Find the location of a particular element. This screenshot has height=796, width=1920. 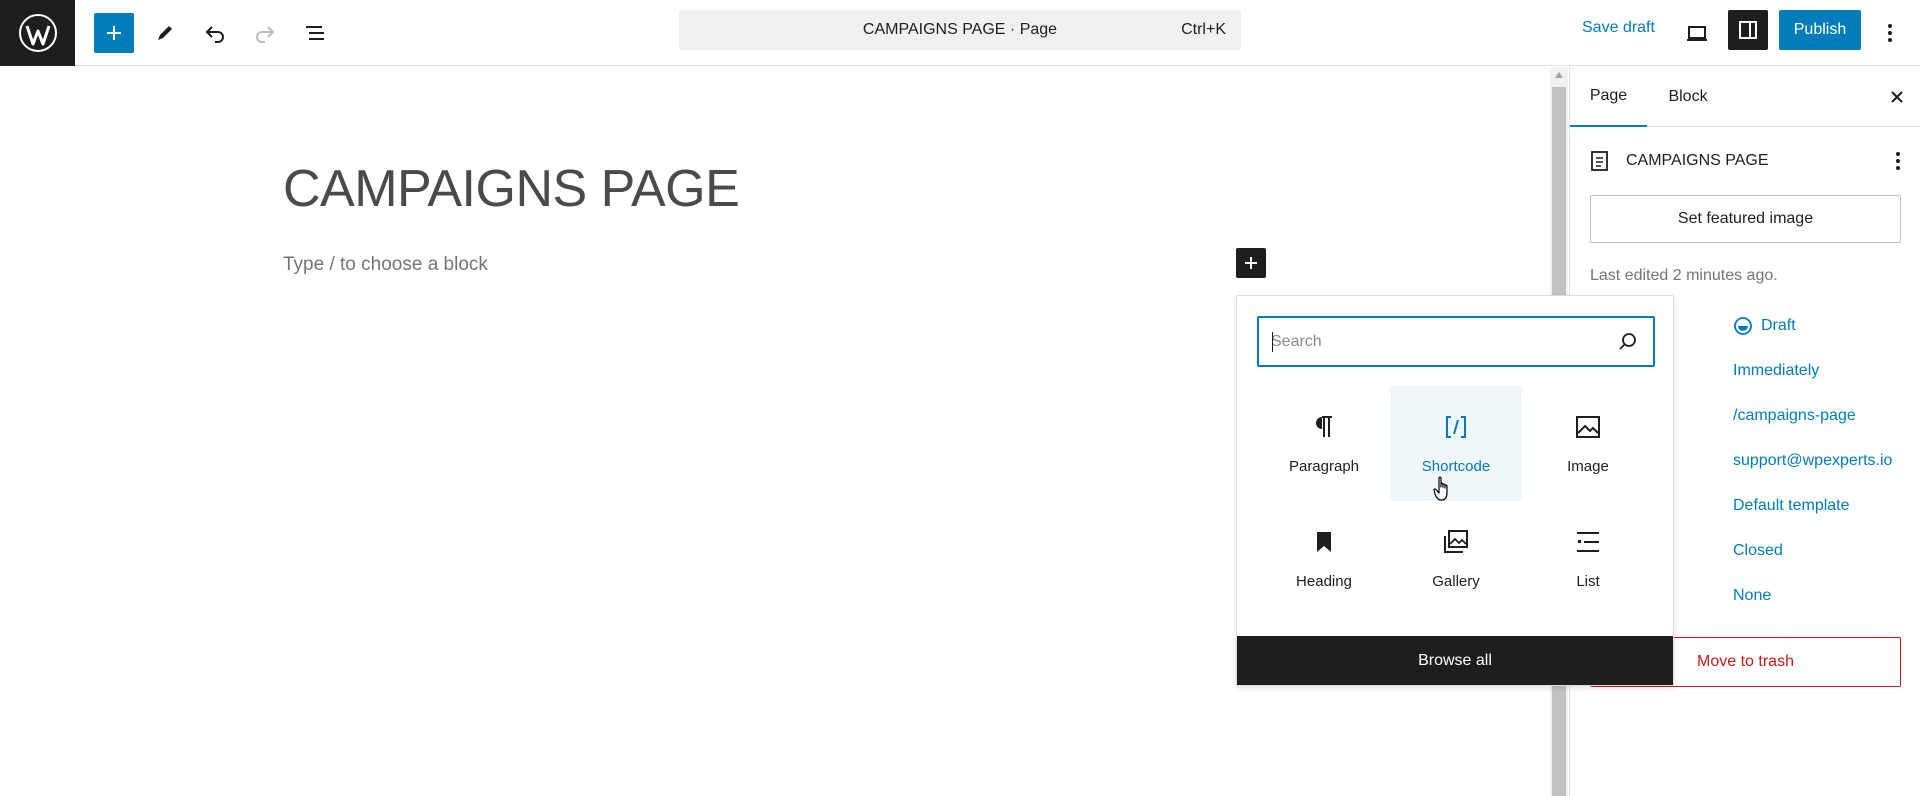

block-search-input is located at coordinates (1441, 341).